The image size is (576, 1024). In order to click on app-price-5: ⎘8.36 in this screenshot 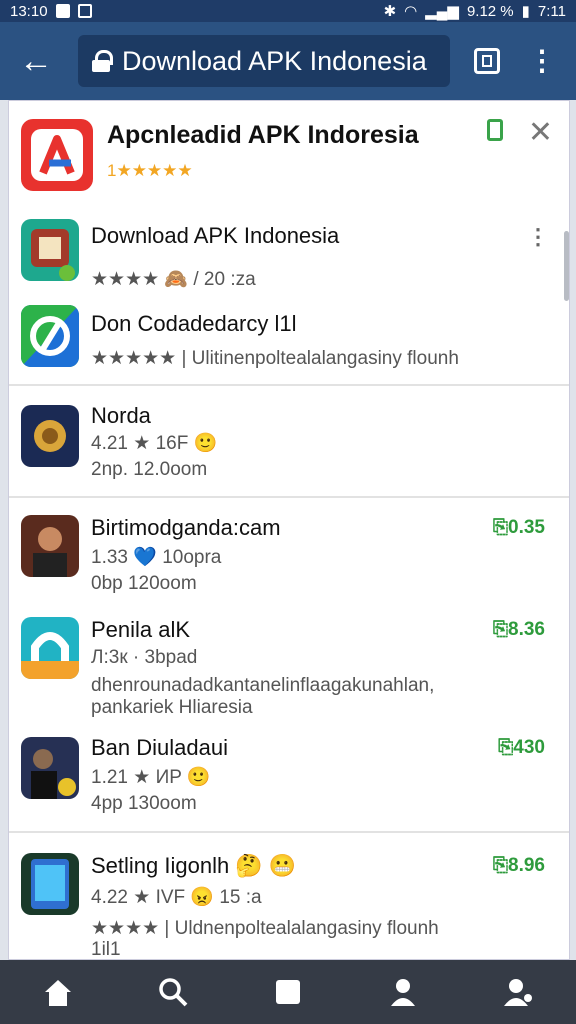, I will do `click(519, 630)`.